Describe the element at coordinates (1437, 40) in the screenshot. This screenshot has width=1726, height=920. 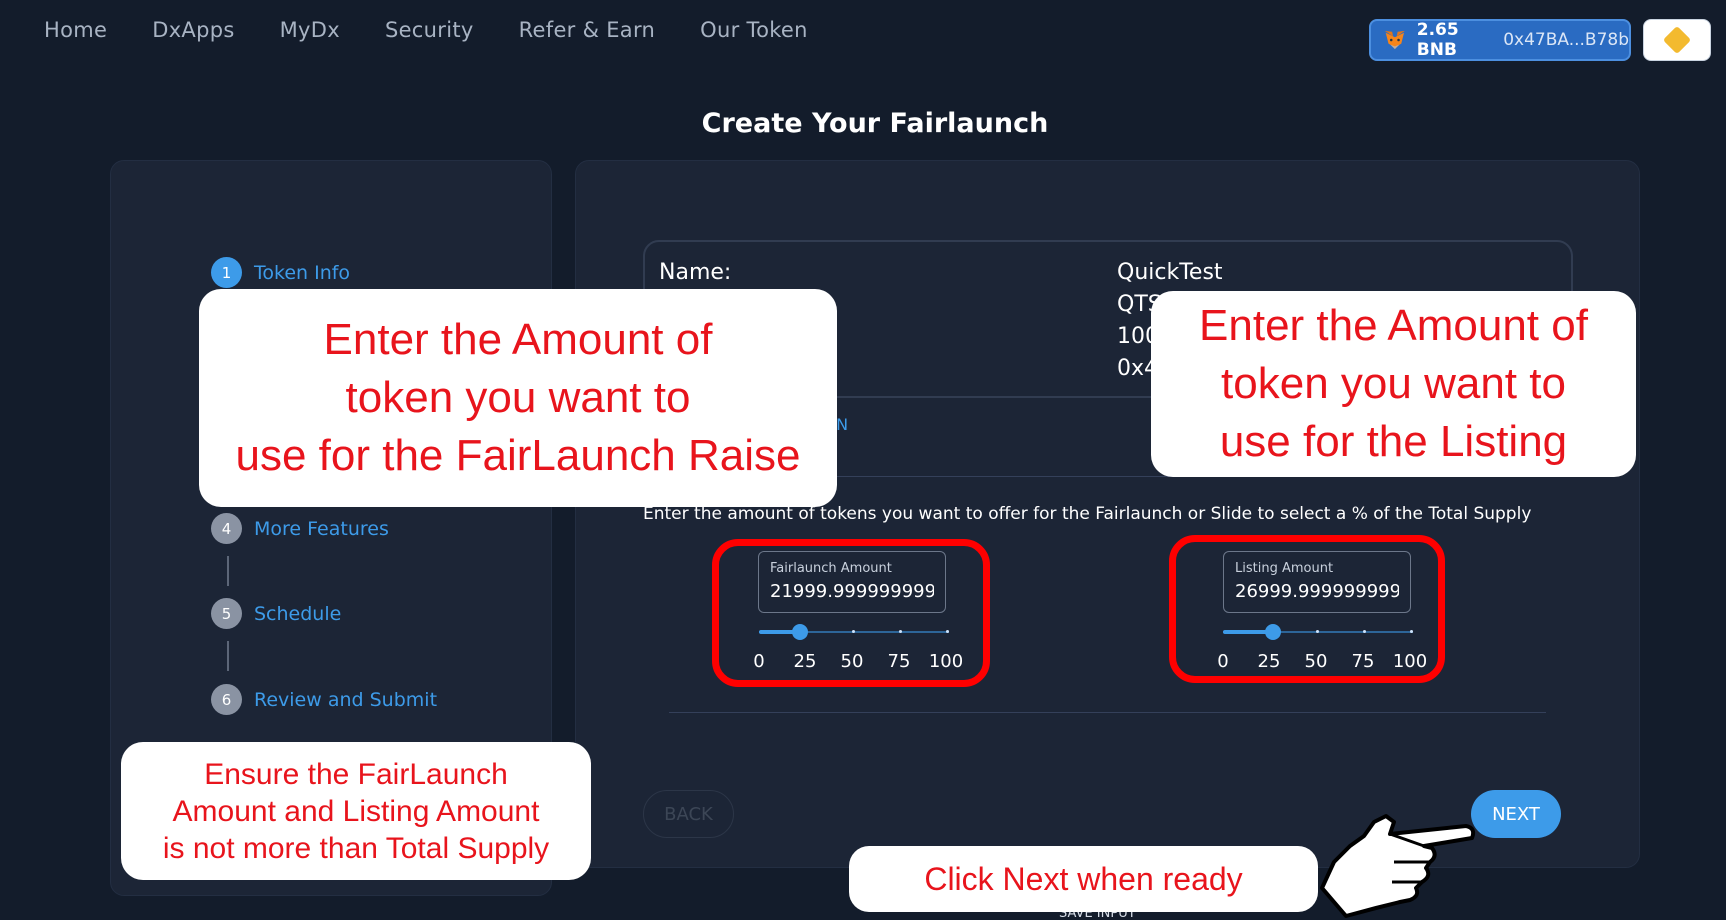
I see `wallet-balance: 2.65 BNB` at that location.